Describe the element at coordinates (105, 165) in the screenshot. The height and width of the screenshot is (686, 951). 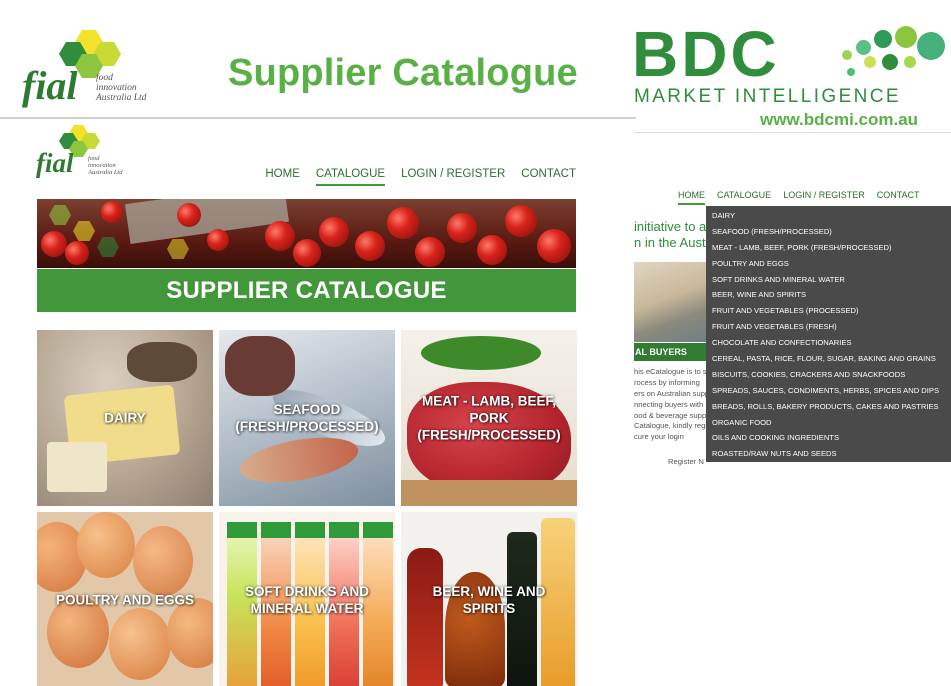
I see `site-logo-tagline: food innovation Australia Ltd` at that location.